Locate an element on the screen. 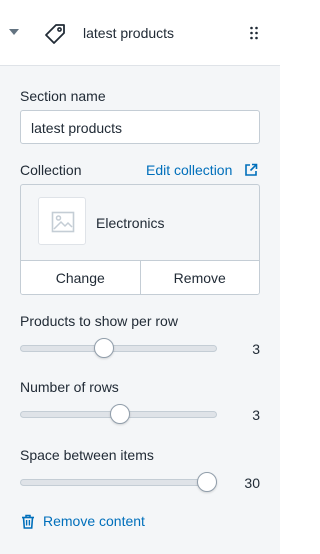 The width and height of the screenshot is (320, 554). space-between-items-value: 30 is located at coordinates (252, 483).